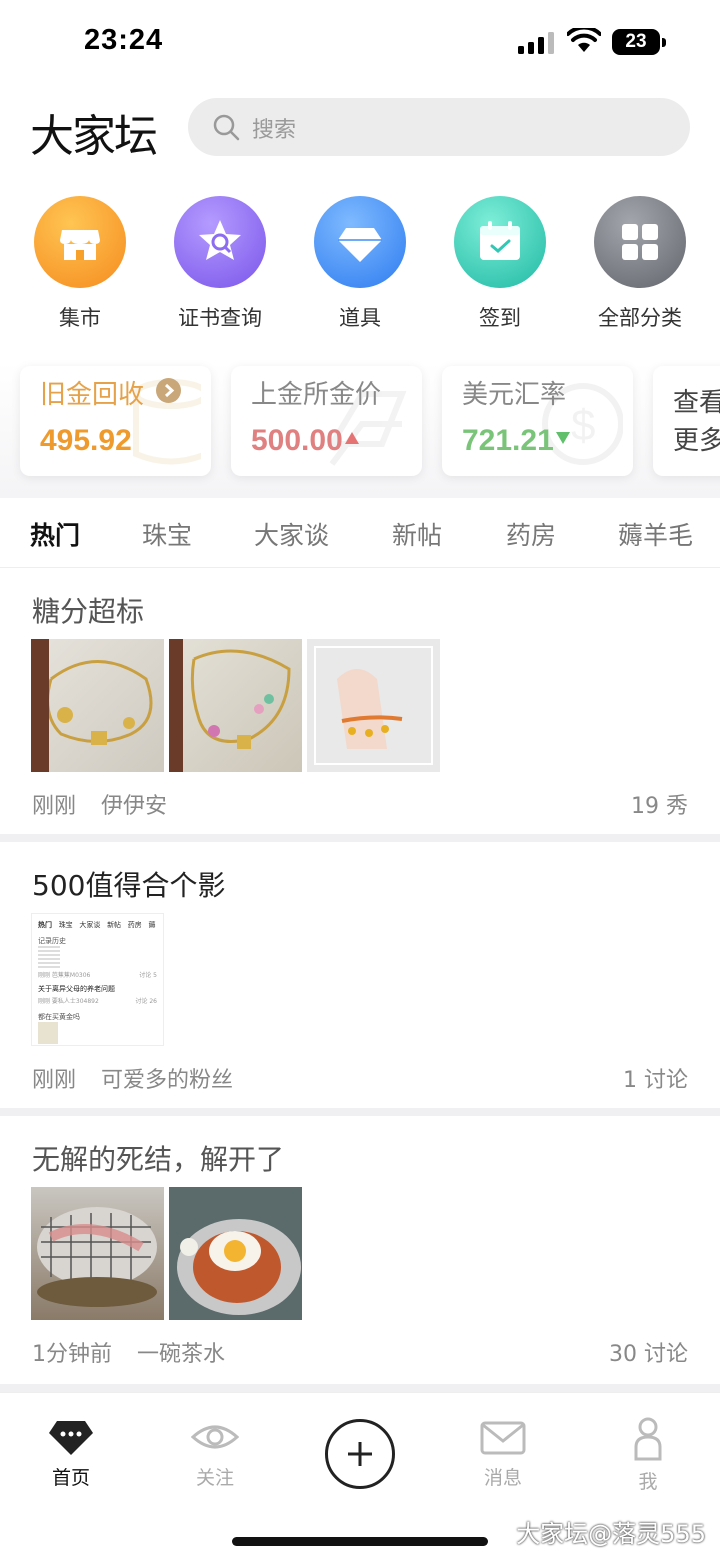 This screenshot has height=1558, width=720. Describe the element at coordinates (94, 132) in the screenshot. I see `app-logo: 大家坛` at that location.